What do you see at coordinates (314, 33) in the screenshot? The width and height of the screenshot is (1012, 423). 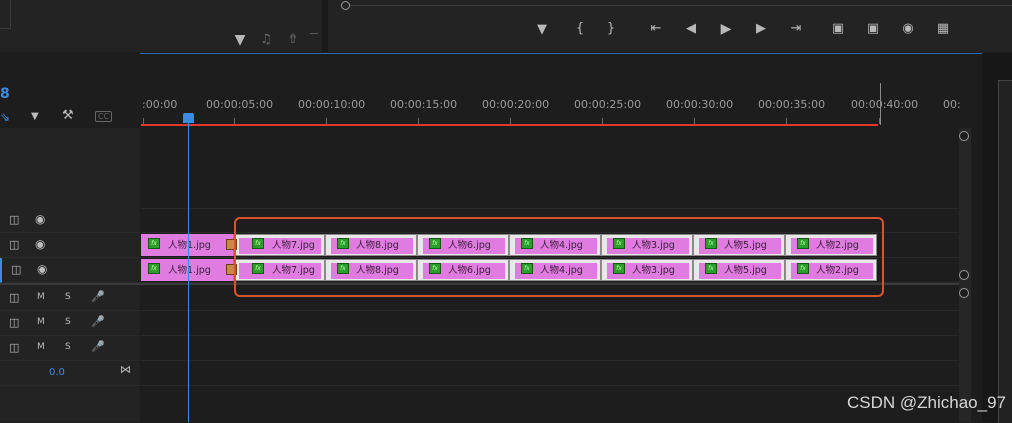 I see `panel-divider-mark` at bounding box center [314, 33].